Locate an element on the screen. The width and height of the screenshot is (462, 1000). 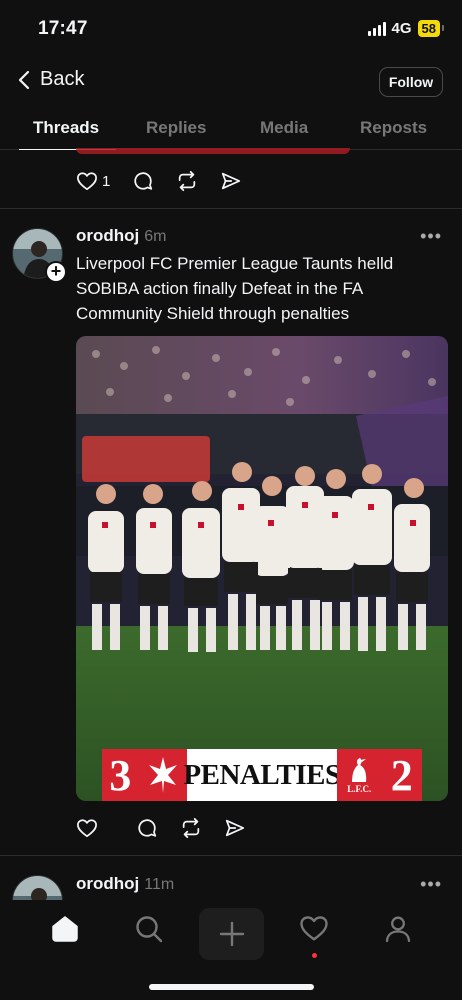
score-banner: 3 PENALTIES L.F.C. 2 is located at coordinates (262, 775).